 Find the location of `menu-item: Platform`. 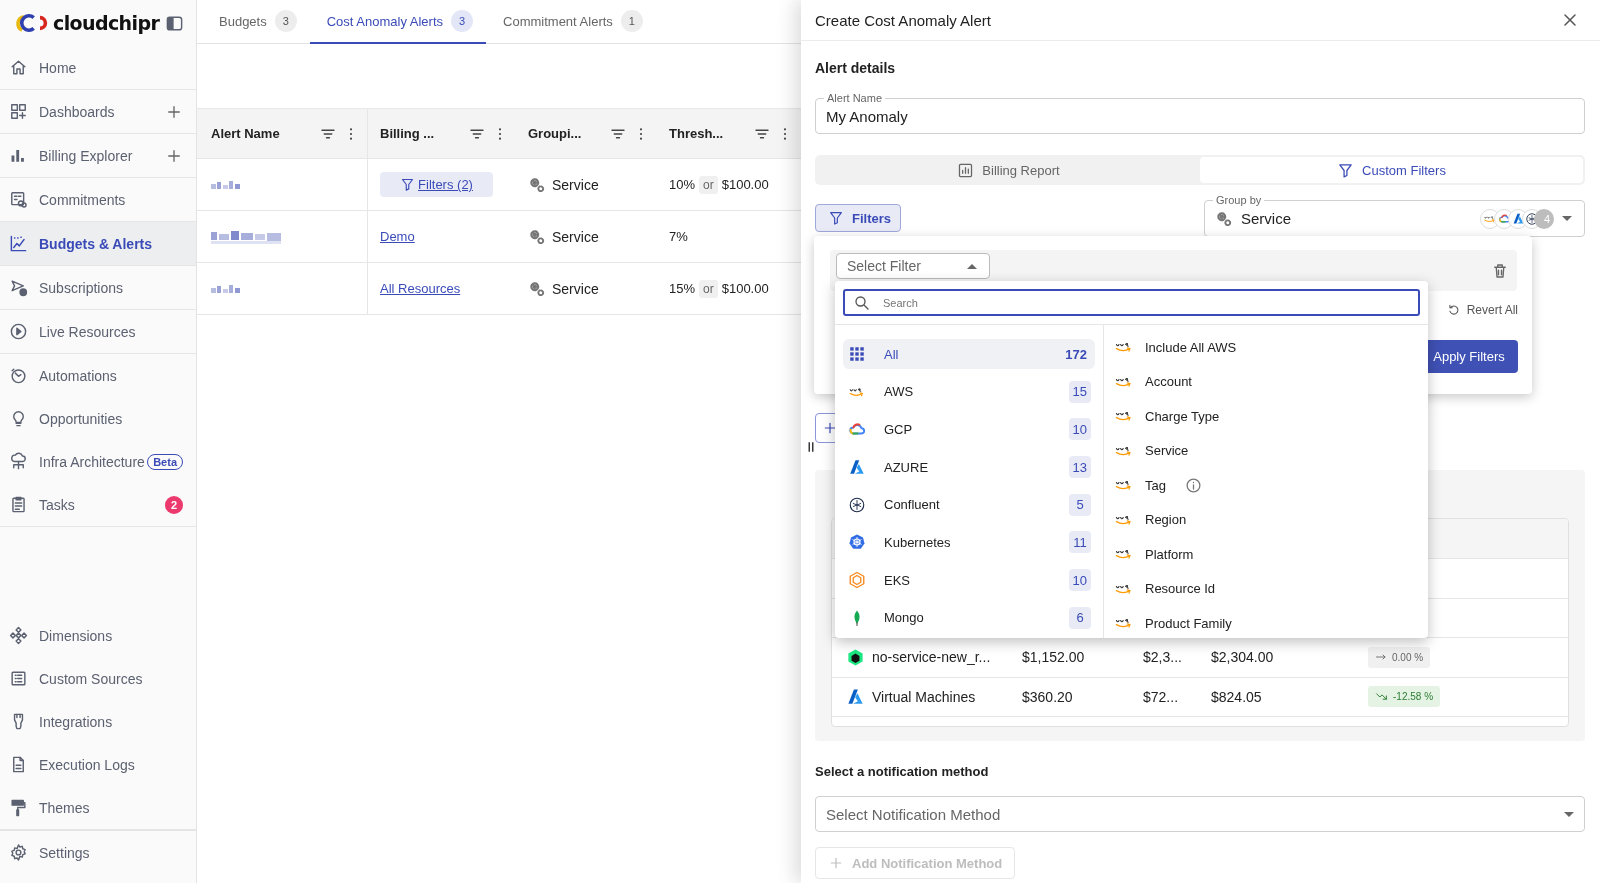

menu-item: Platform is located at coordinates (1271, 554).